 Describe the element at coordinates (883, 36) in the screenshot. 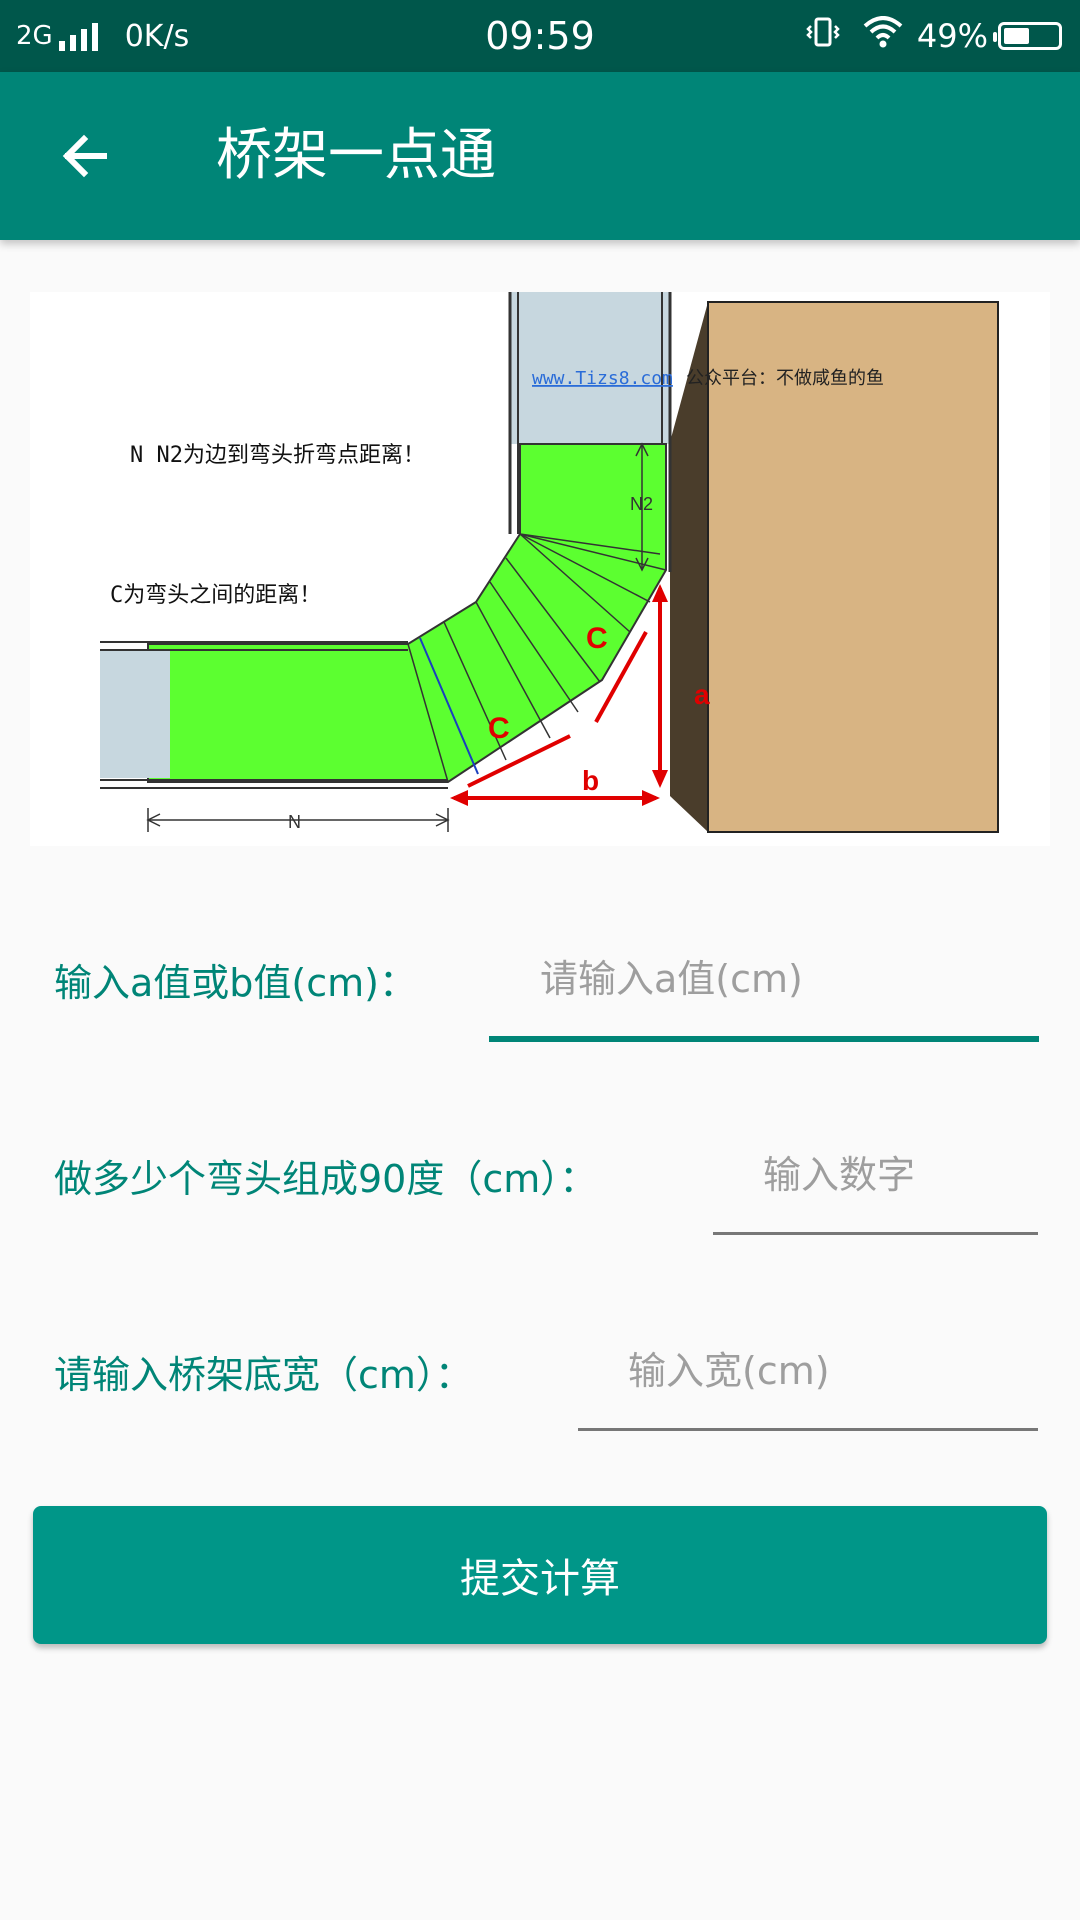

I see `wifi-icon` at that location.